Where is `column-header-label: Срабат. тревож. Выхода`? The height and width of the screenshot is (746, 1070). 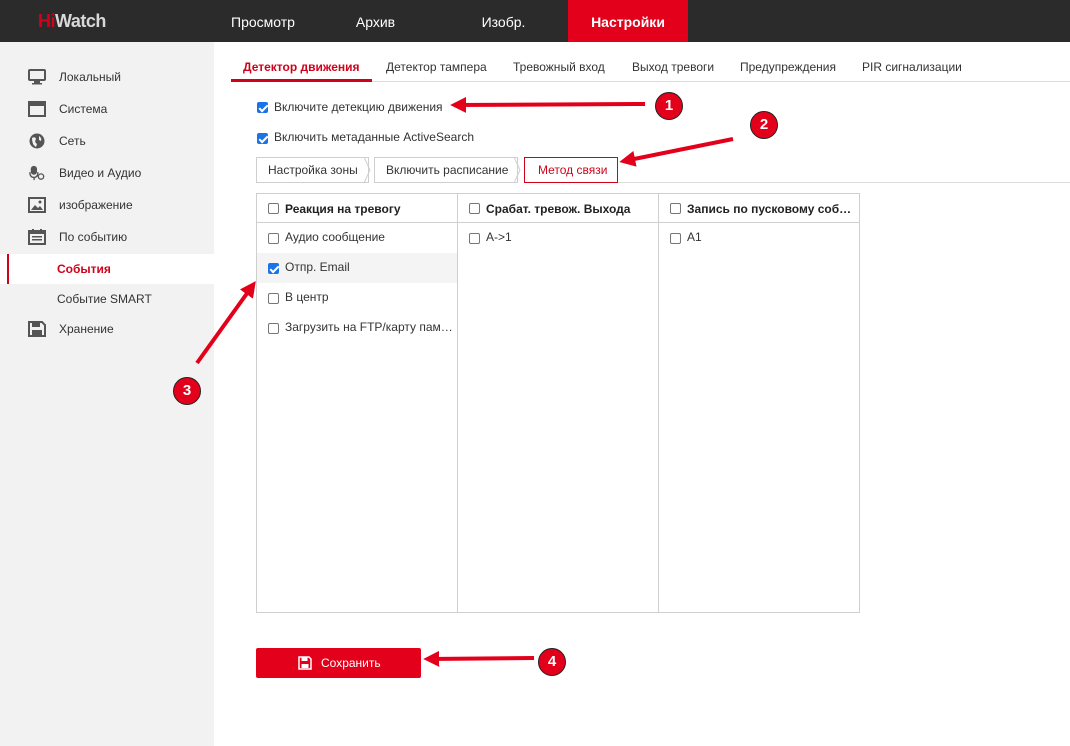
column-header-label: Срабат. тревож. Выхода is located at coordinates (558, 209).